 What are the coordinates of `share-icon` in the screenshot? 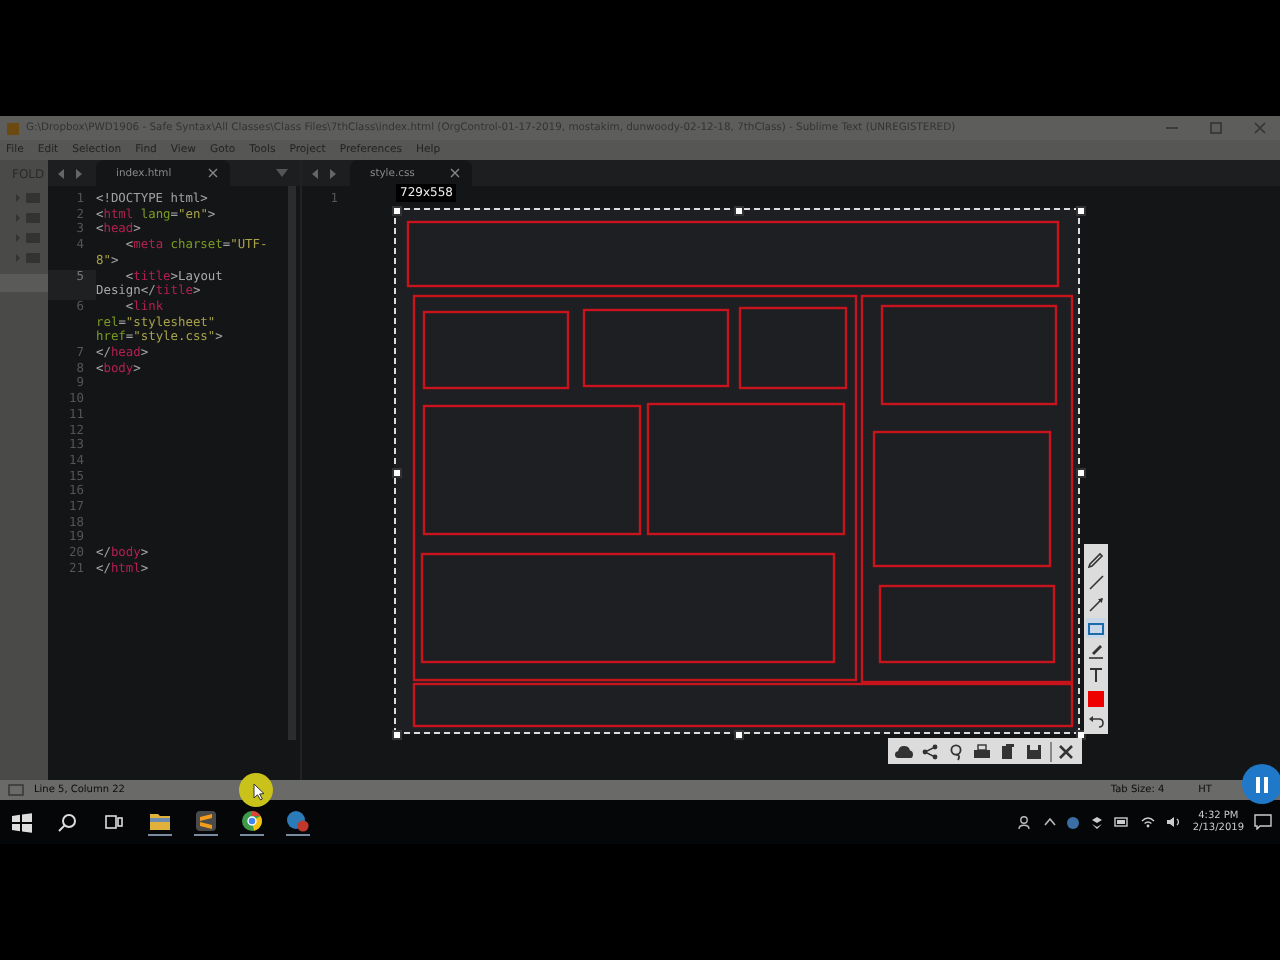 It's located at (930, 751).